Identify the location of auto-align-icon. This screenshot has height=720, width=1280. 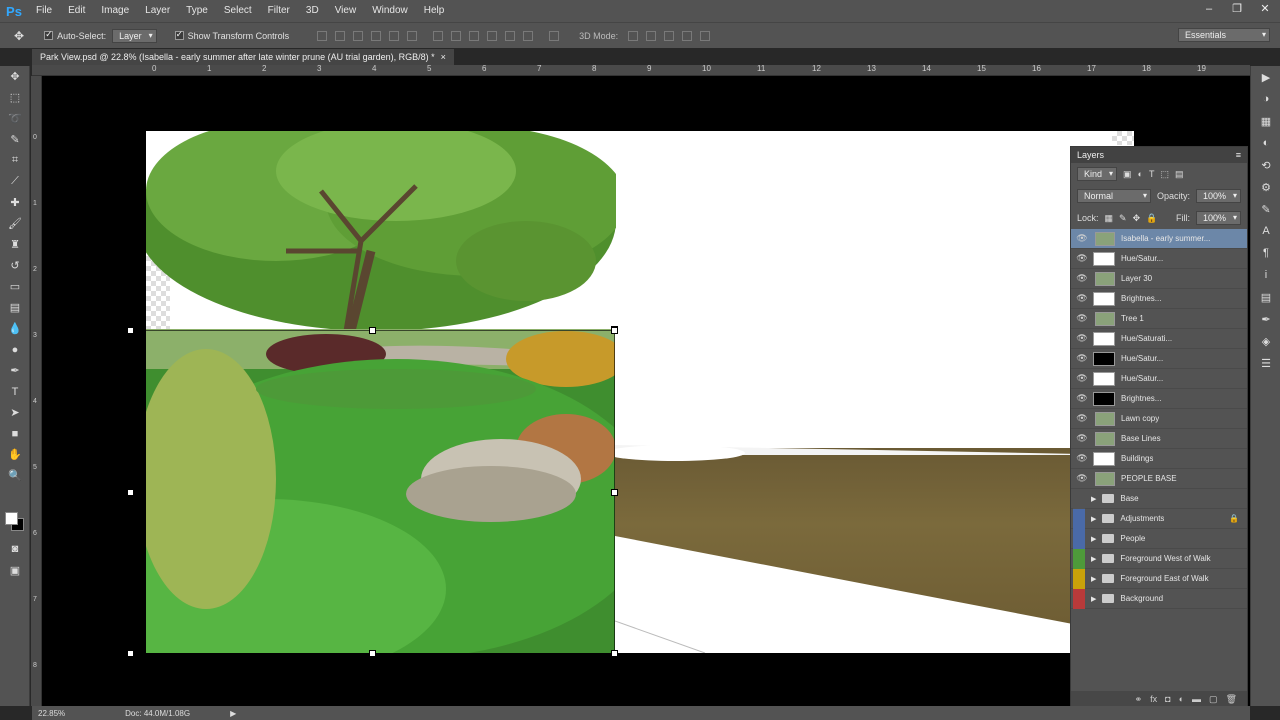
(554, 35).